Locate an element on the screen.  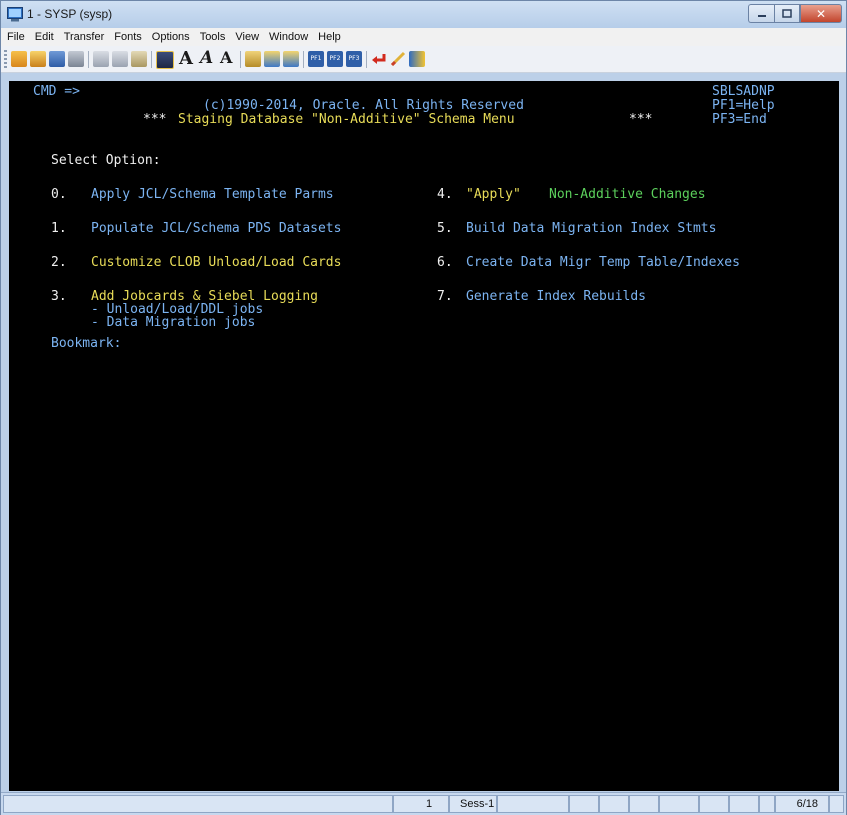
select-option-label: Select Option: is located at coordinates (106, 160).